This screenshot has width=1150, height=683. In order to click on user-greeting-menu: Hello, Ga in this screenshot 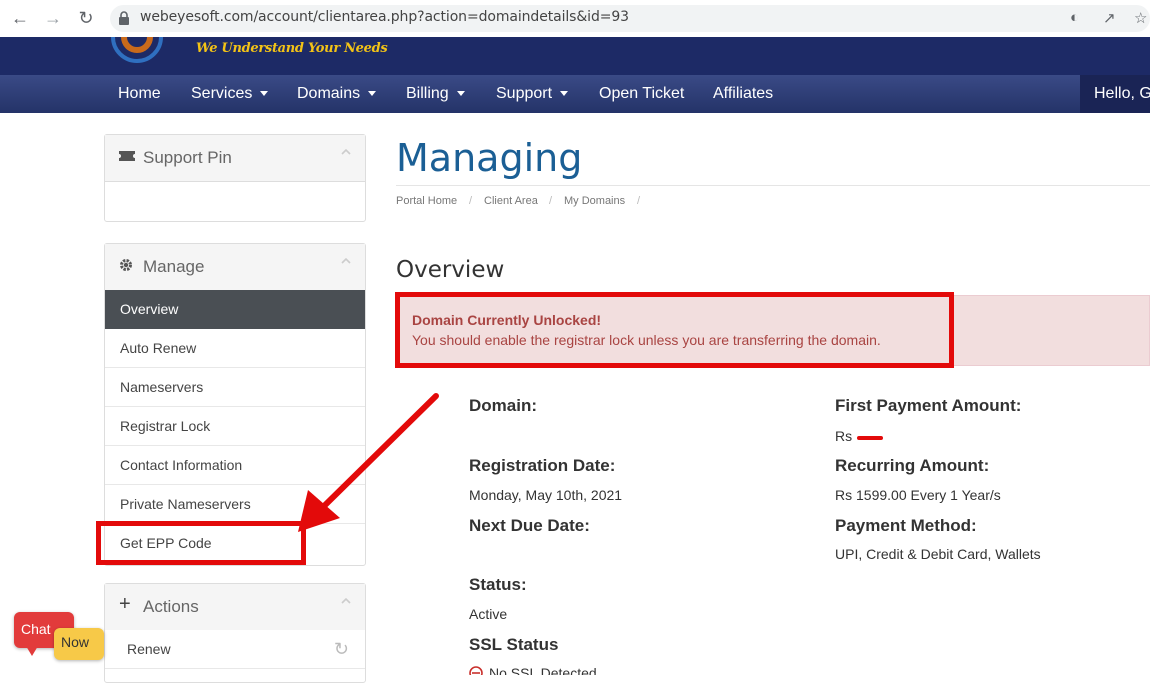, I will do `click(1115, 94)`.